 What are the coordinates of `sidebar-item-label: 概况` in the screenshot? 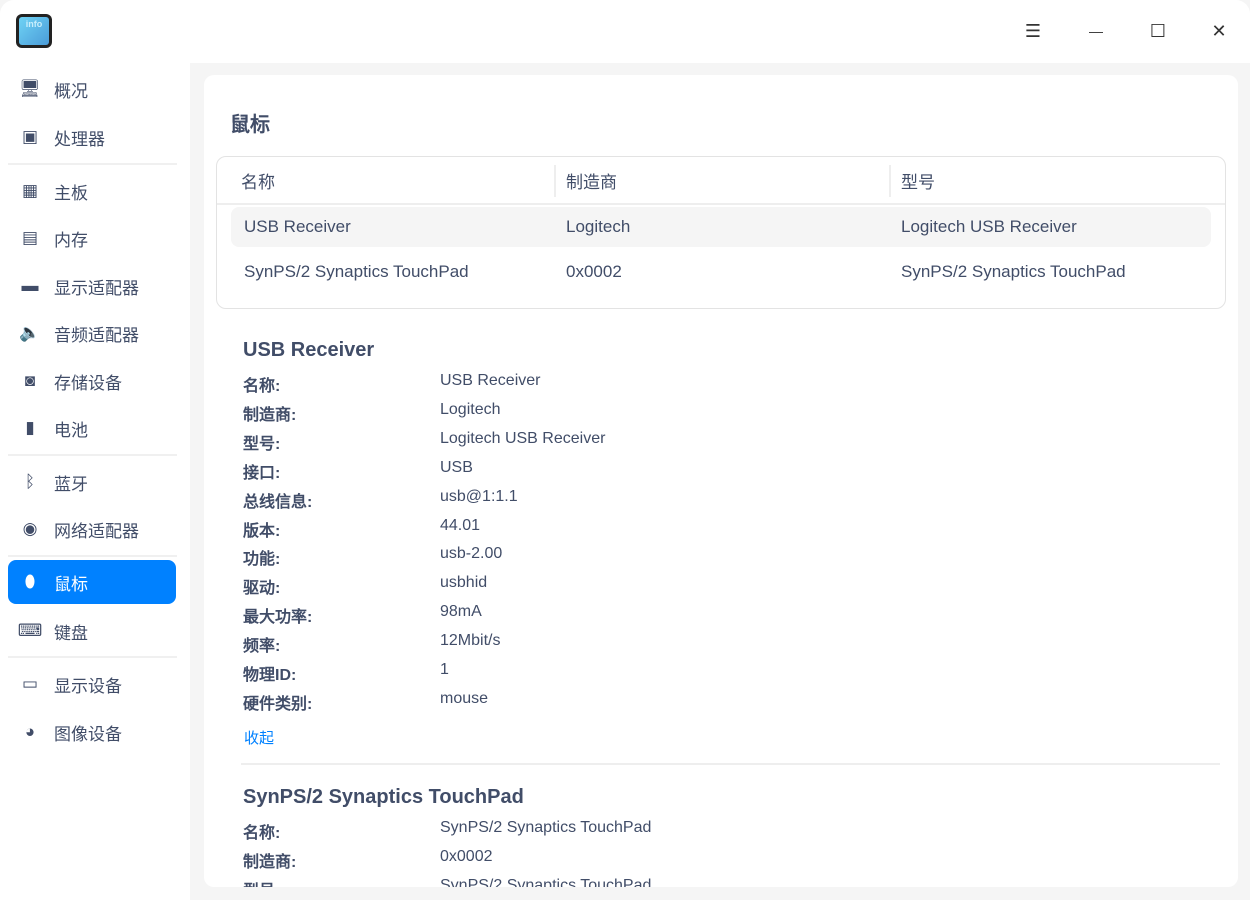 It's located at (71, 91).